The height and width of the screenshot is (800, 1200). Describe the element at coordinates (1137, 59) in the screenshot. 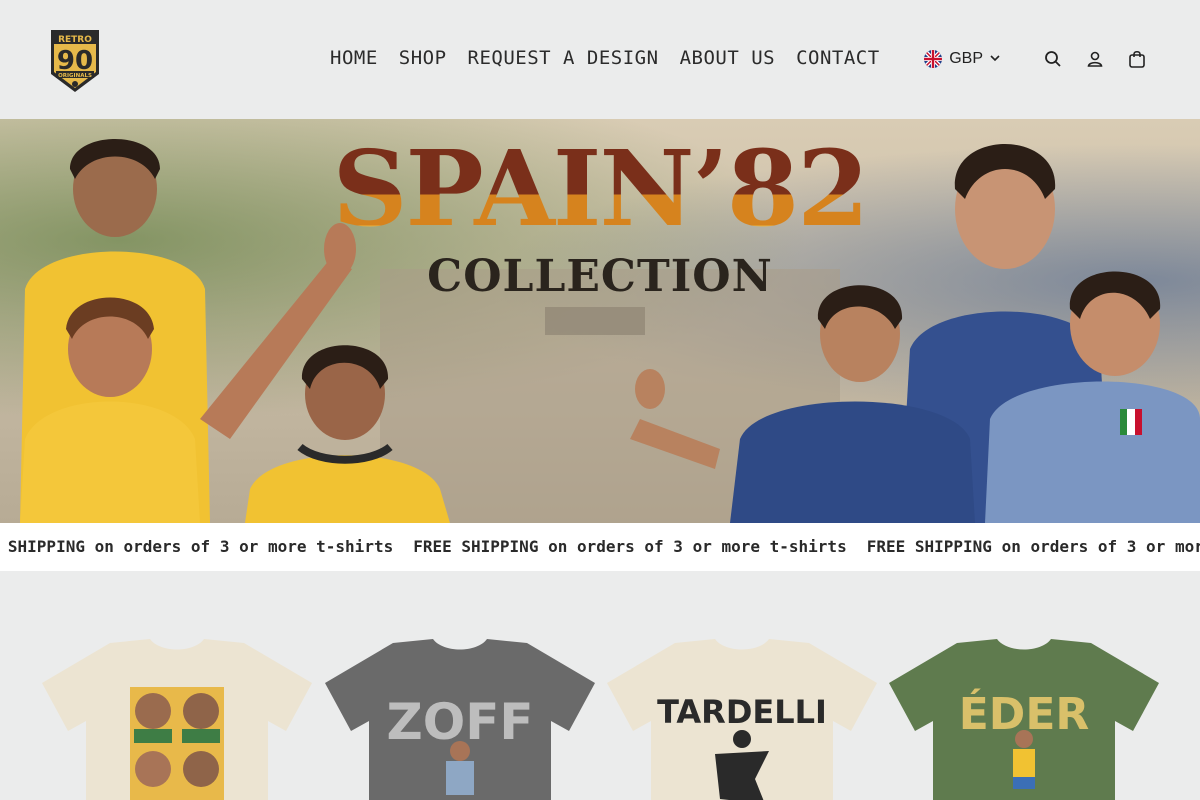

I see `cart-icon` at that location.